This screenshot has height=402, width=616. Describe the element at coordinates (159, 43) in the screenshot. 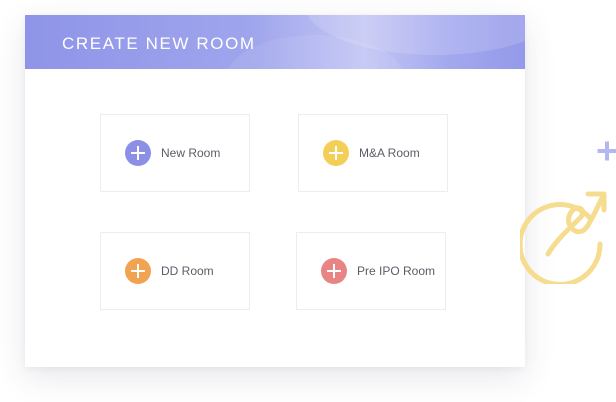

I see `panel-title: CREATE NEW ROOM` at that location.